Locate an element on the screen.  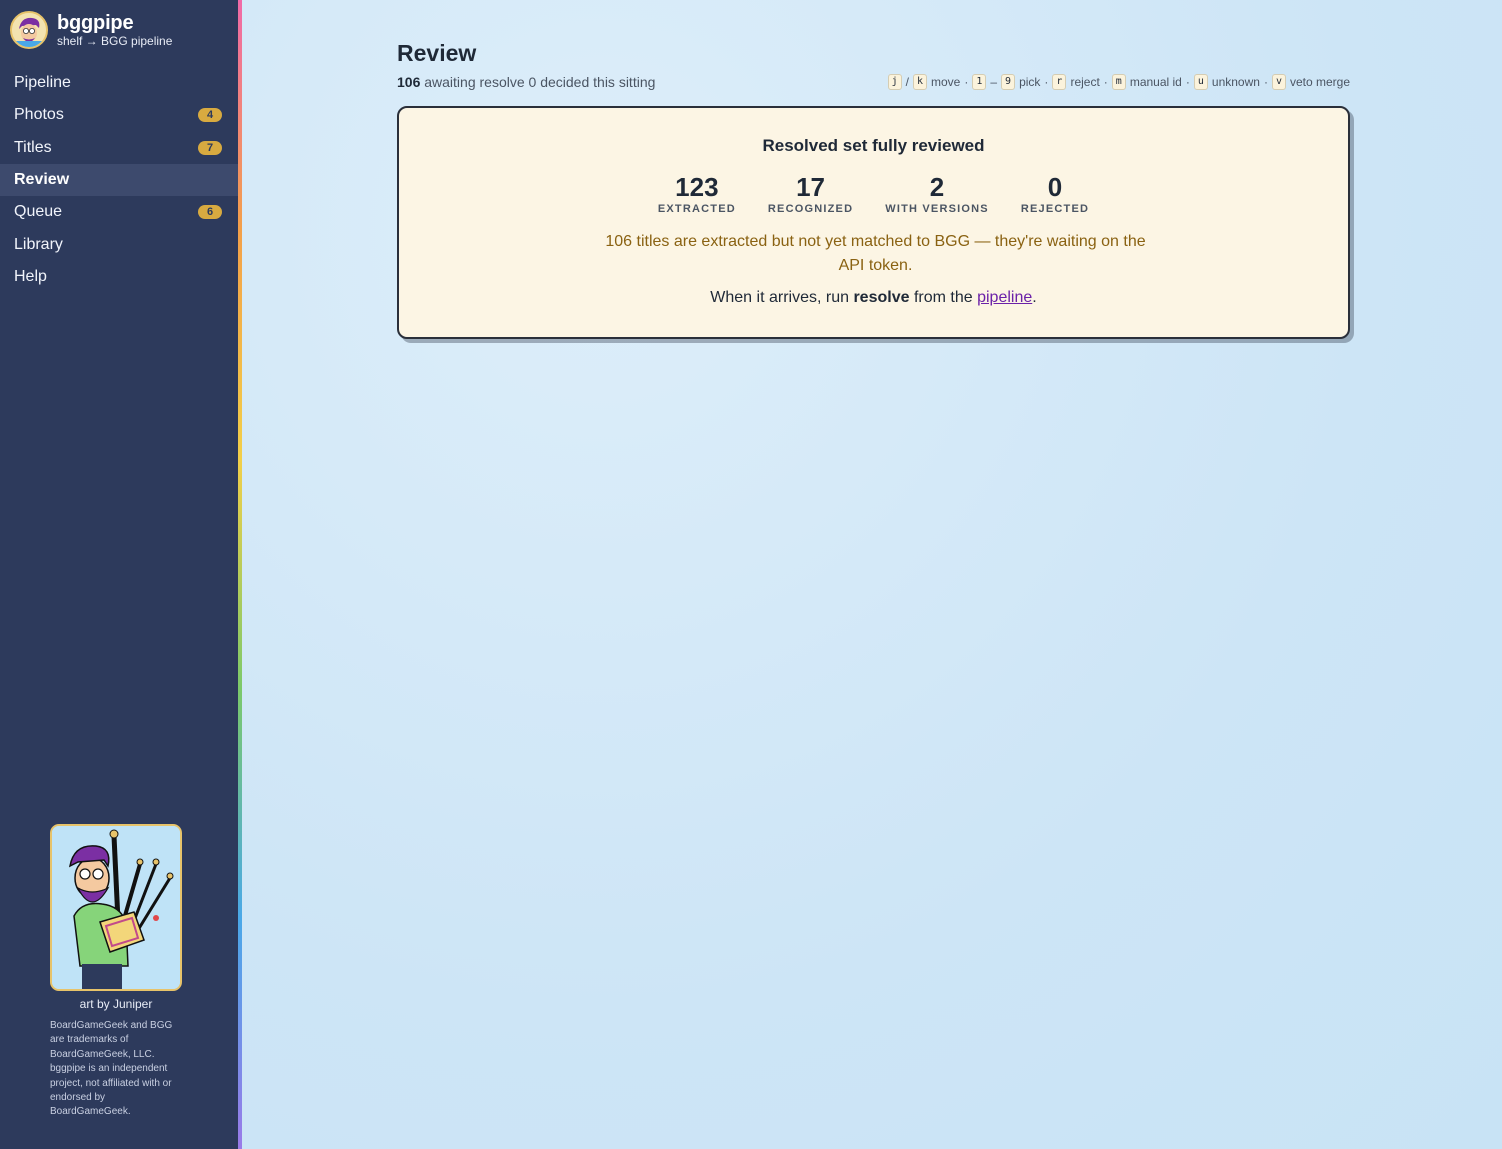
sidebar-item-label: Queue is located at coordinates (38, 212).